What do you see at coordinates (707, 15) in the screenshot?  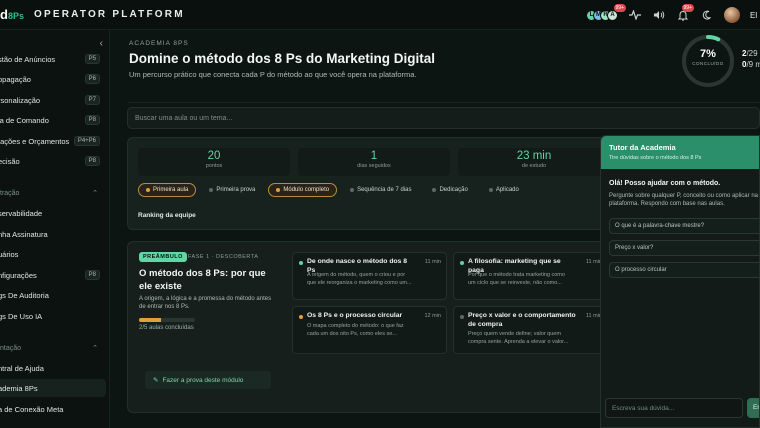 I see `moon-icon` at bounding box center [707, 15].